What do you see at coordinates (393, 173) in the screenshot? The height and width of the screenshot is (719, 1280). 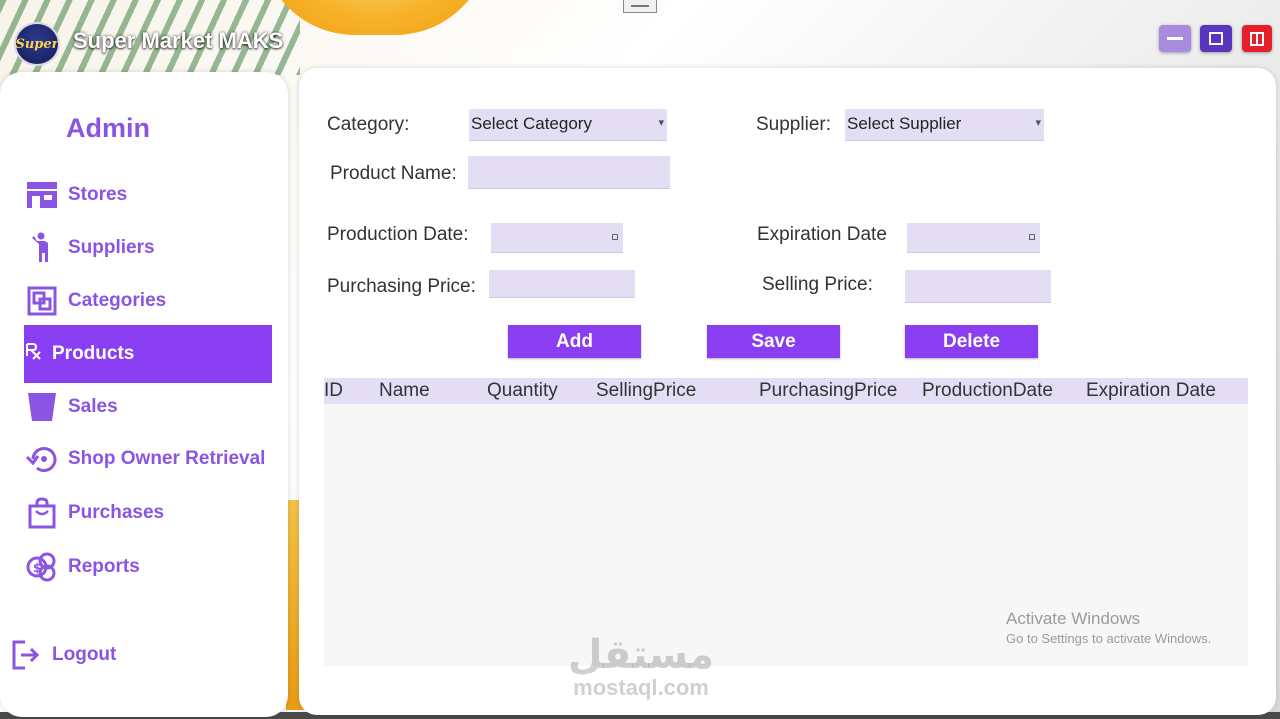 I see `product-name-label: Product Name:` at bounding box center [393, 173].